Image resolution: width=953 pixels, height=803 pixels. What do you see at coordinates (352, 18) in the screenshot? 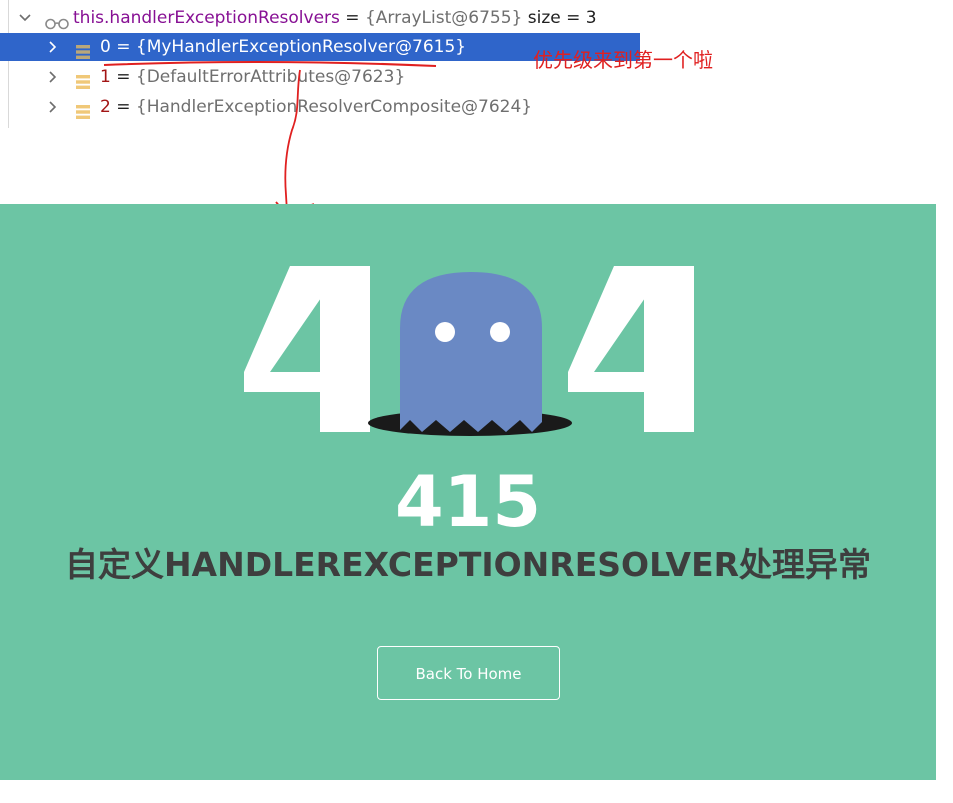
I see `root-equals: =` at bounding box center [352, 18].